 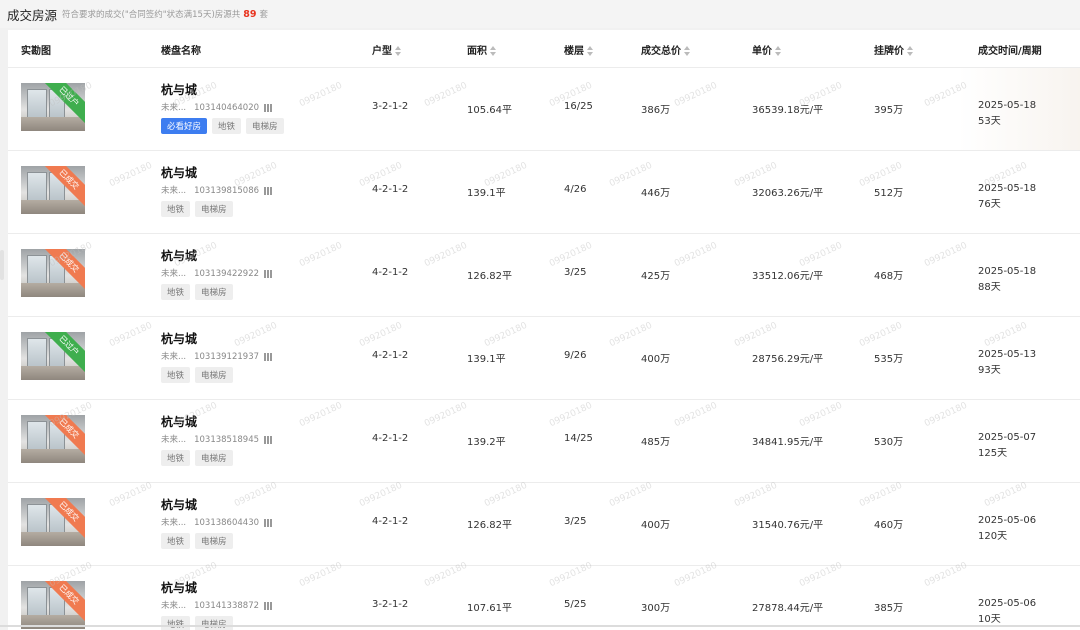 What do you see at coordinates (482, 49) in the screenshot?
I see `col-area: 面积` at bounding box center [482, 49].